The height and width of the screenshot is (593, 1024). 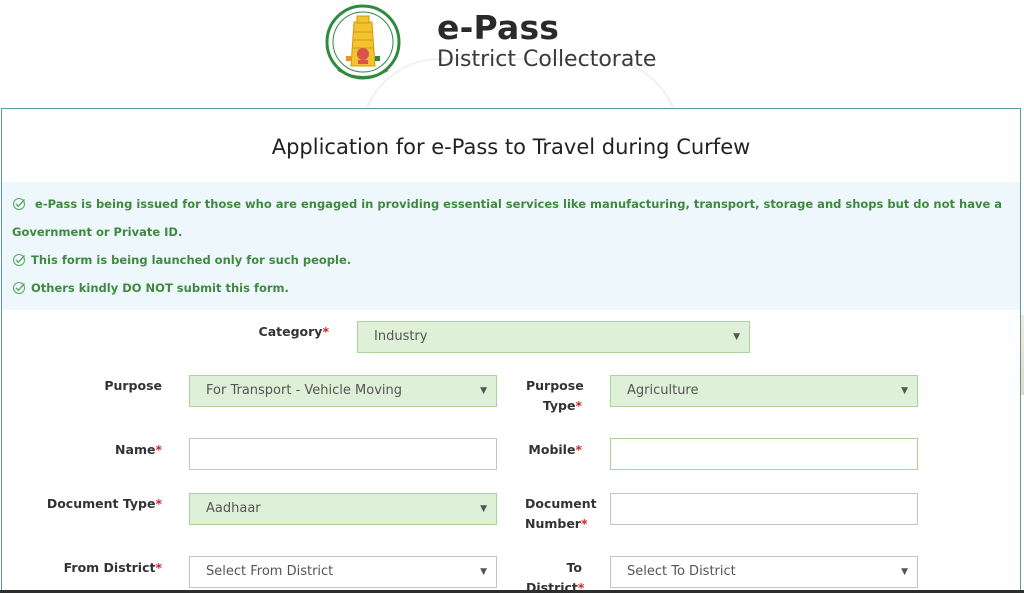 I want to click on from-district-select: Select From District ▼, so click(x=343, y=572).